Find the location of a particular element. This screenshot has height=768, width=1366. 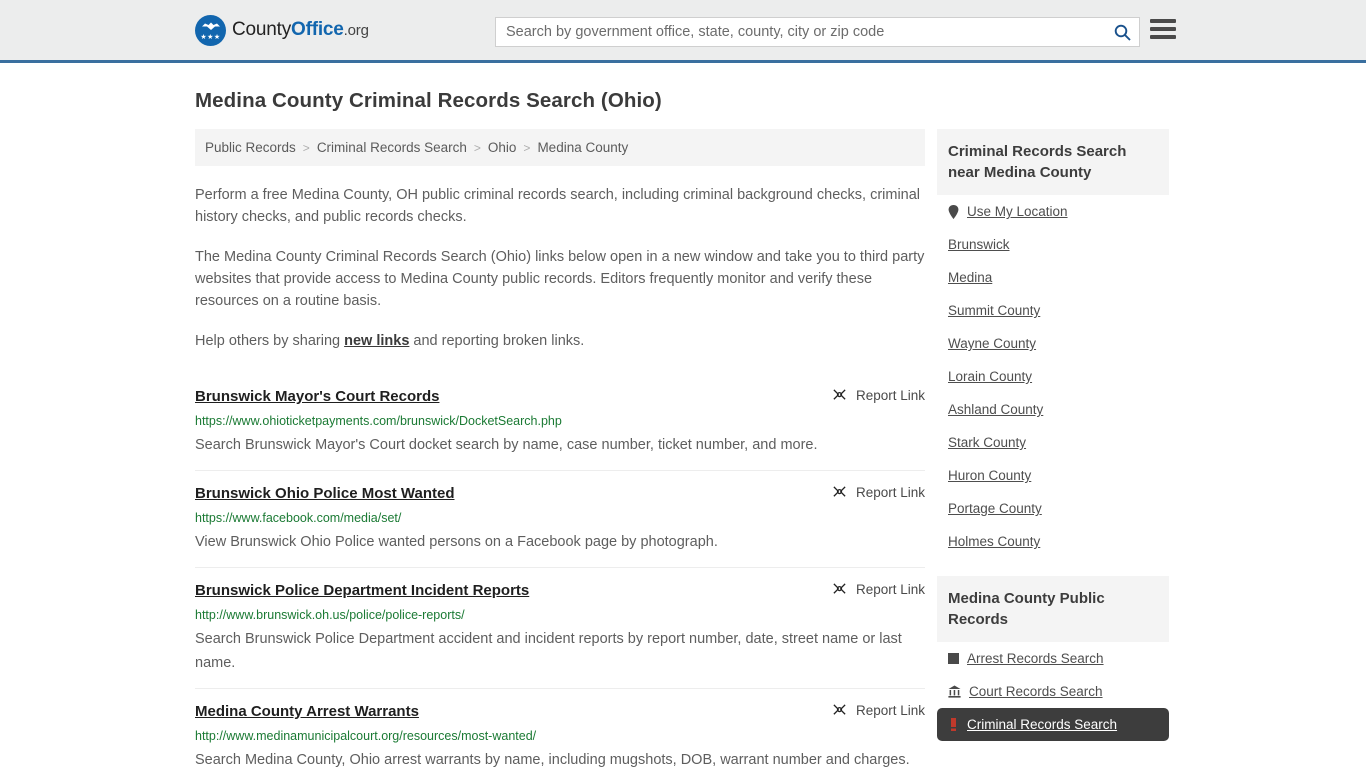

intro-p3-after: and reporting broken links. is located at coordinates (497, 341).